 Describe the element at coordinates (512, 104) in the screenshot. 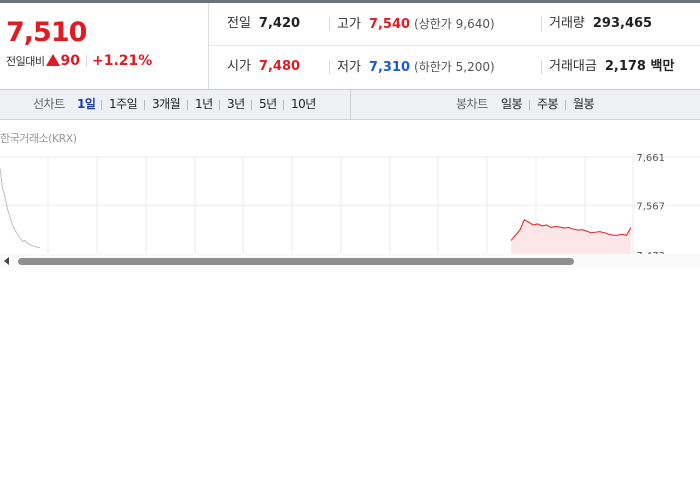

I see `tab-daily-candle: 일봉` at that location.